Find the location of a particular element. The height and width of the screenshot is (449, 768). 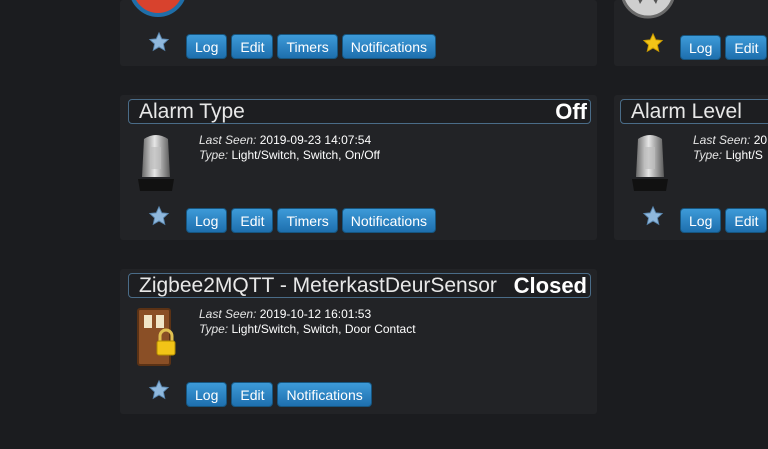

device-action-buttons: Log Edit Notifications is located at coordinates (279, 394).